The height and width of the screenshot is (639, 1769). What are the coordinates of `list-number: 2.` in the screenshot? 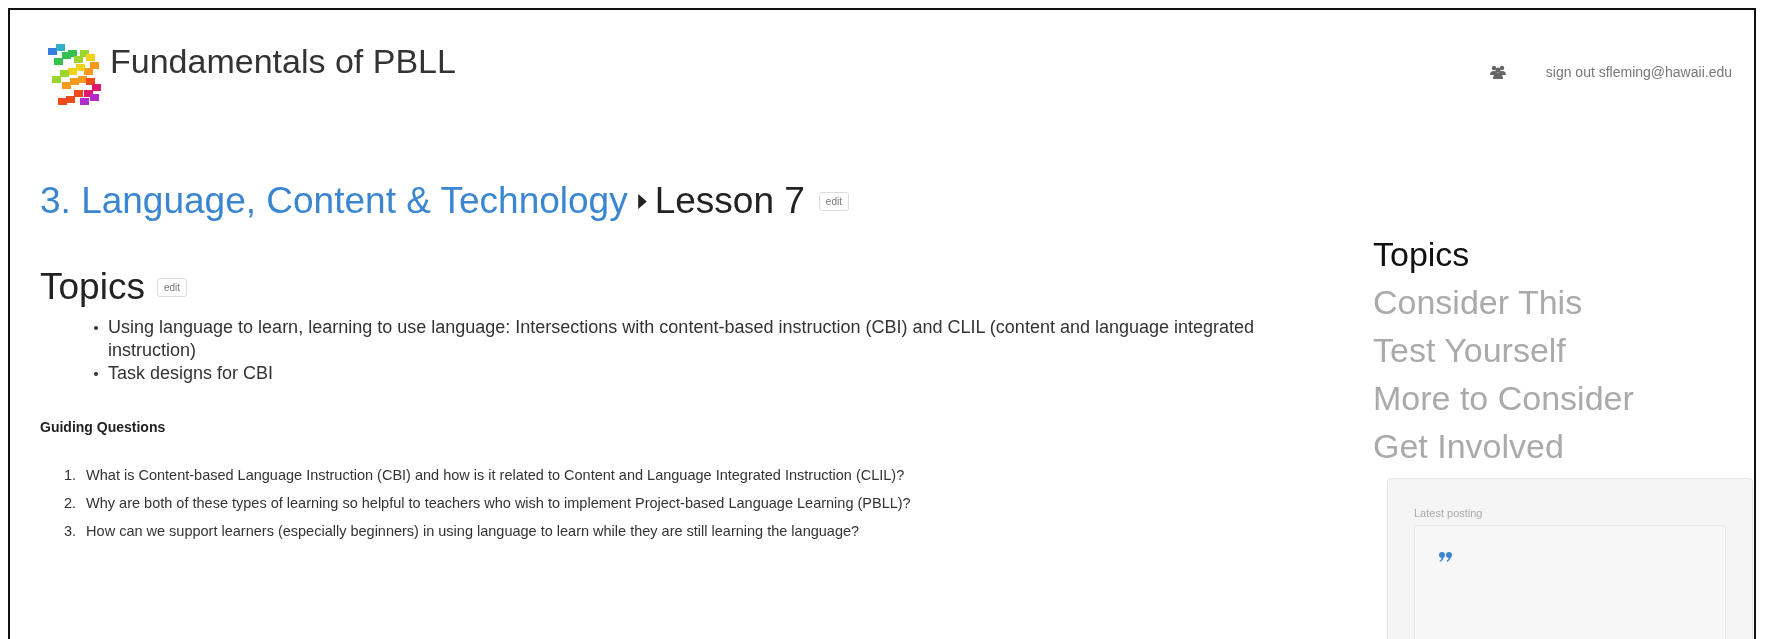 It's located at (70, 503).